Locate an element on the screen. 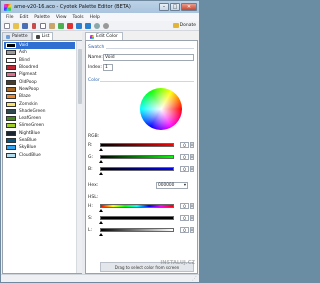  red-slider is located at coordinates (137, 145).